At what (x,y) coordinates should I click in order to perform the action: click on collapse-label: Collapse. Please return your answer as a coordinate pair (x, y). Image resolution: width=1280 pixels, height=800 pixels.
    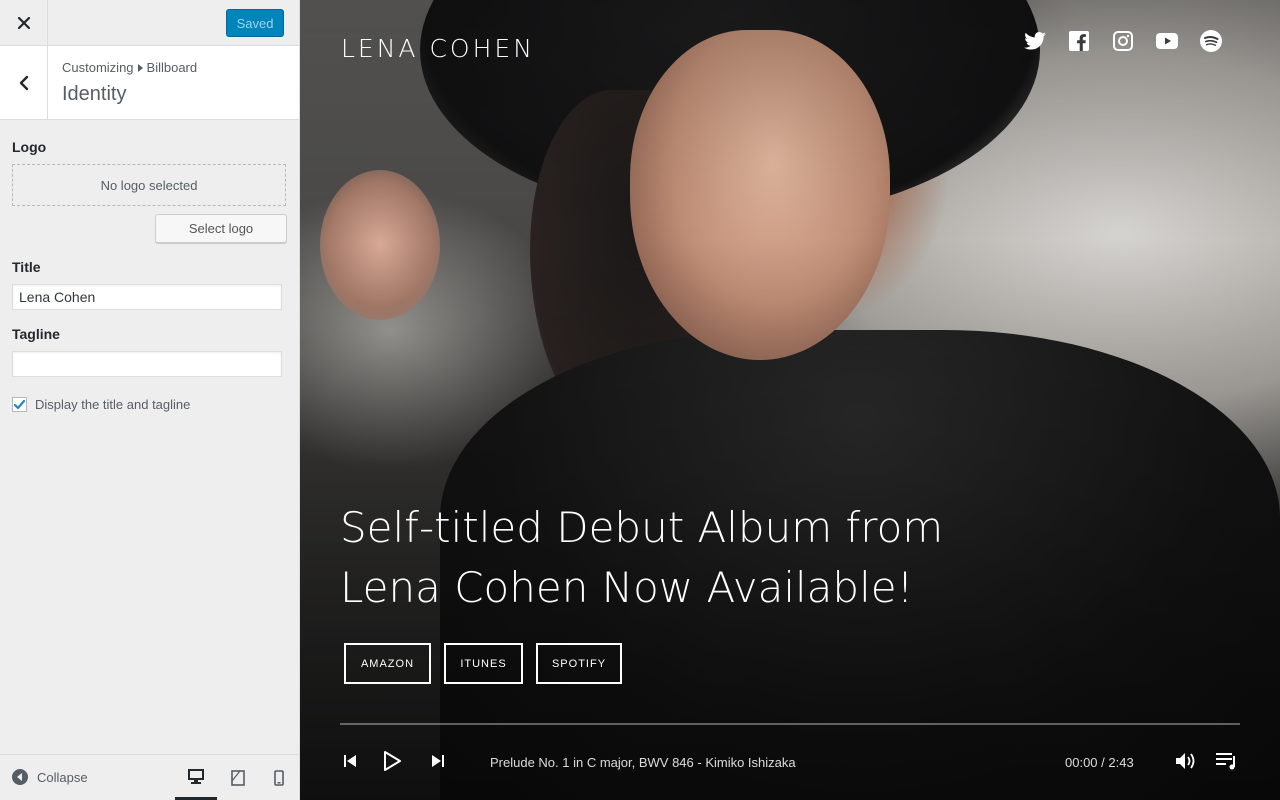
    Looking at the image, I should click on (62, 777).